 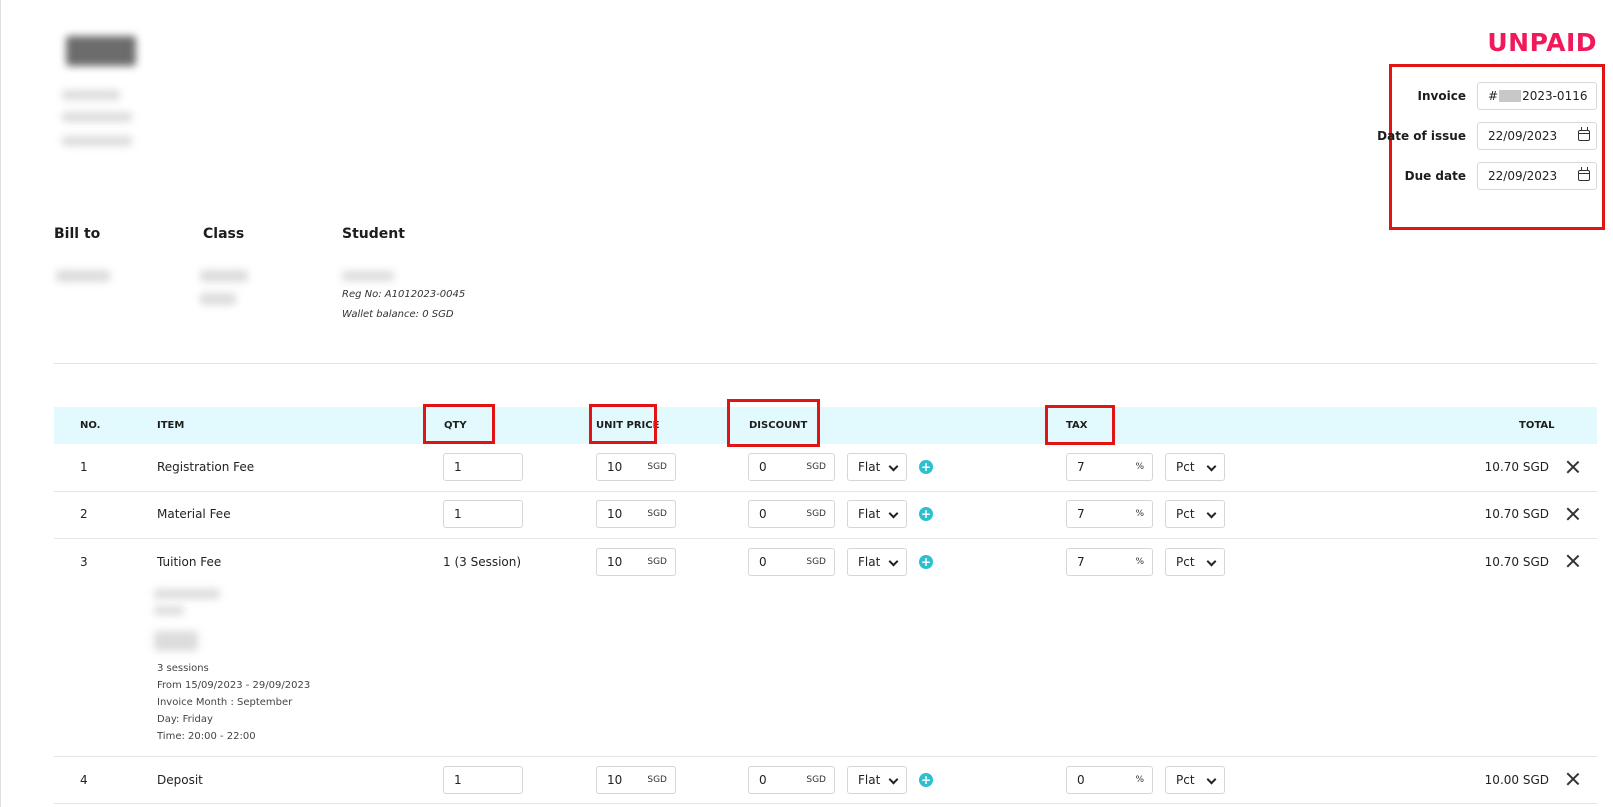 What do you see at coordinates (482, 562) in the screenshot?
I see `qty-text: 1 (3 Session)` at bounding box center [482, 562].